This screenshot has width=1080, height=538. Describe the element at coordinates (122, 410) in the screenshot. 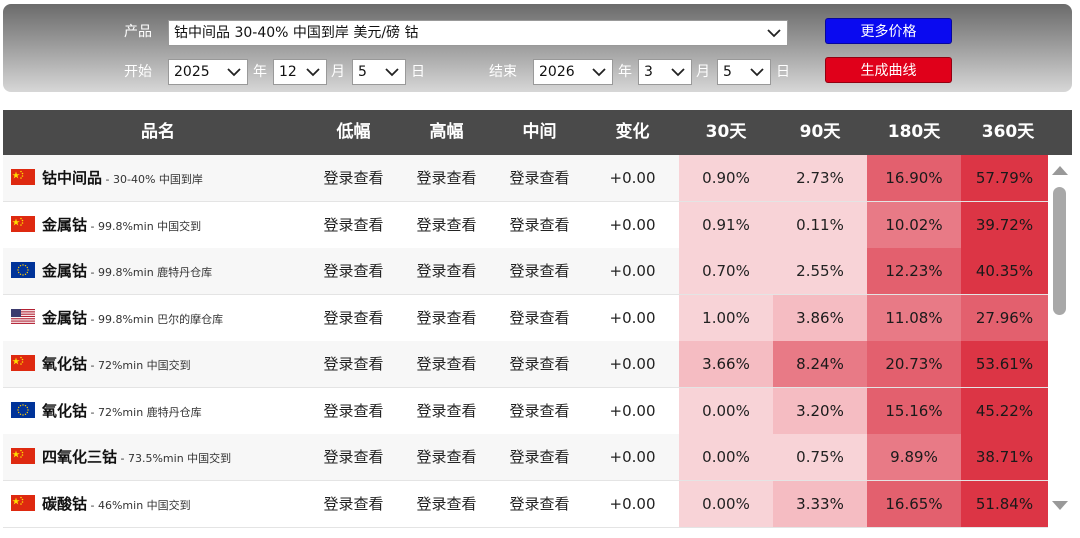

I see `product-name: 氧化钴 - 72%min 鹿特丹仓库` at that location.